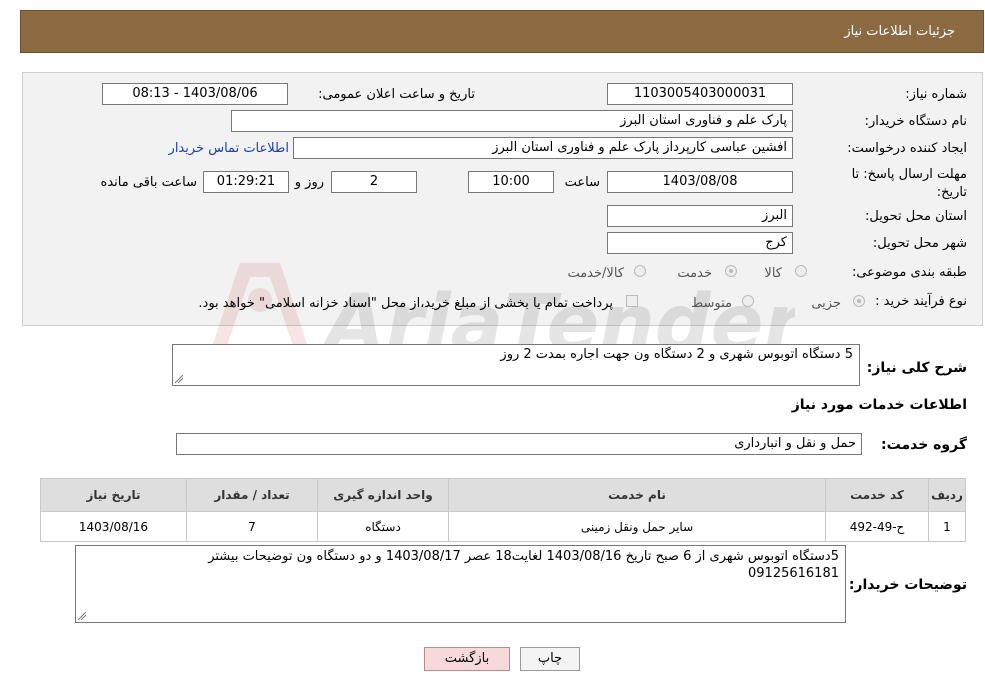  I want to click on back-button: بازگشت, so click(467, 659).